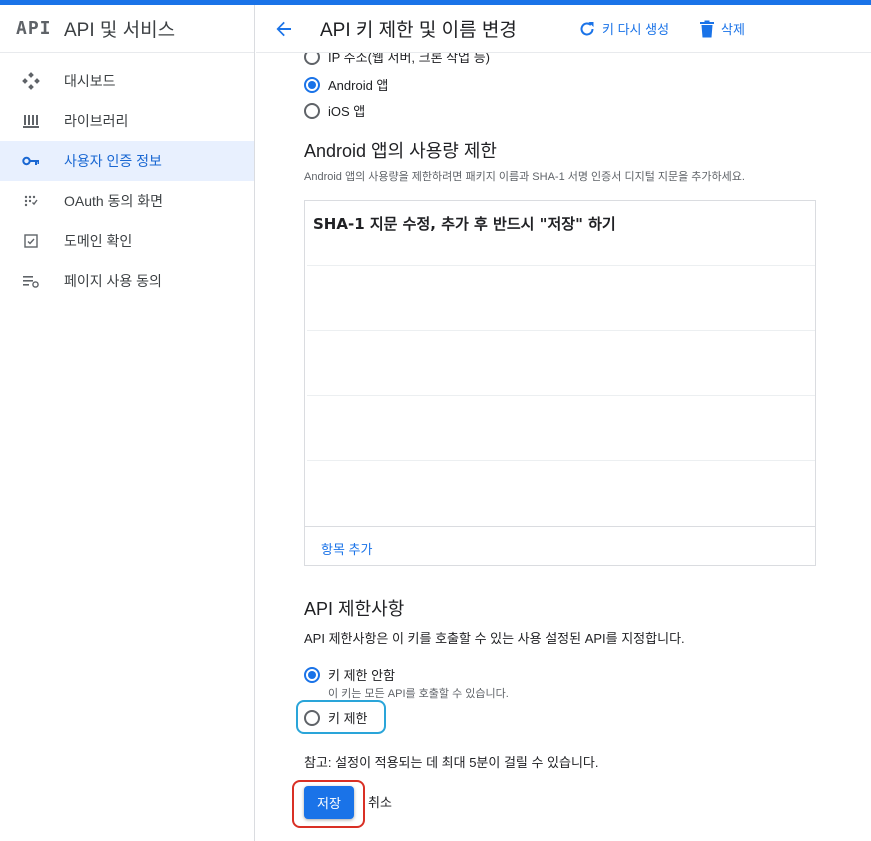  I want to click on sidebar-item-label: 라이브러리, so click(96, 121).